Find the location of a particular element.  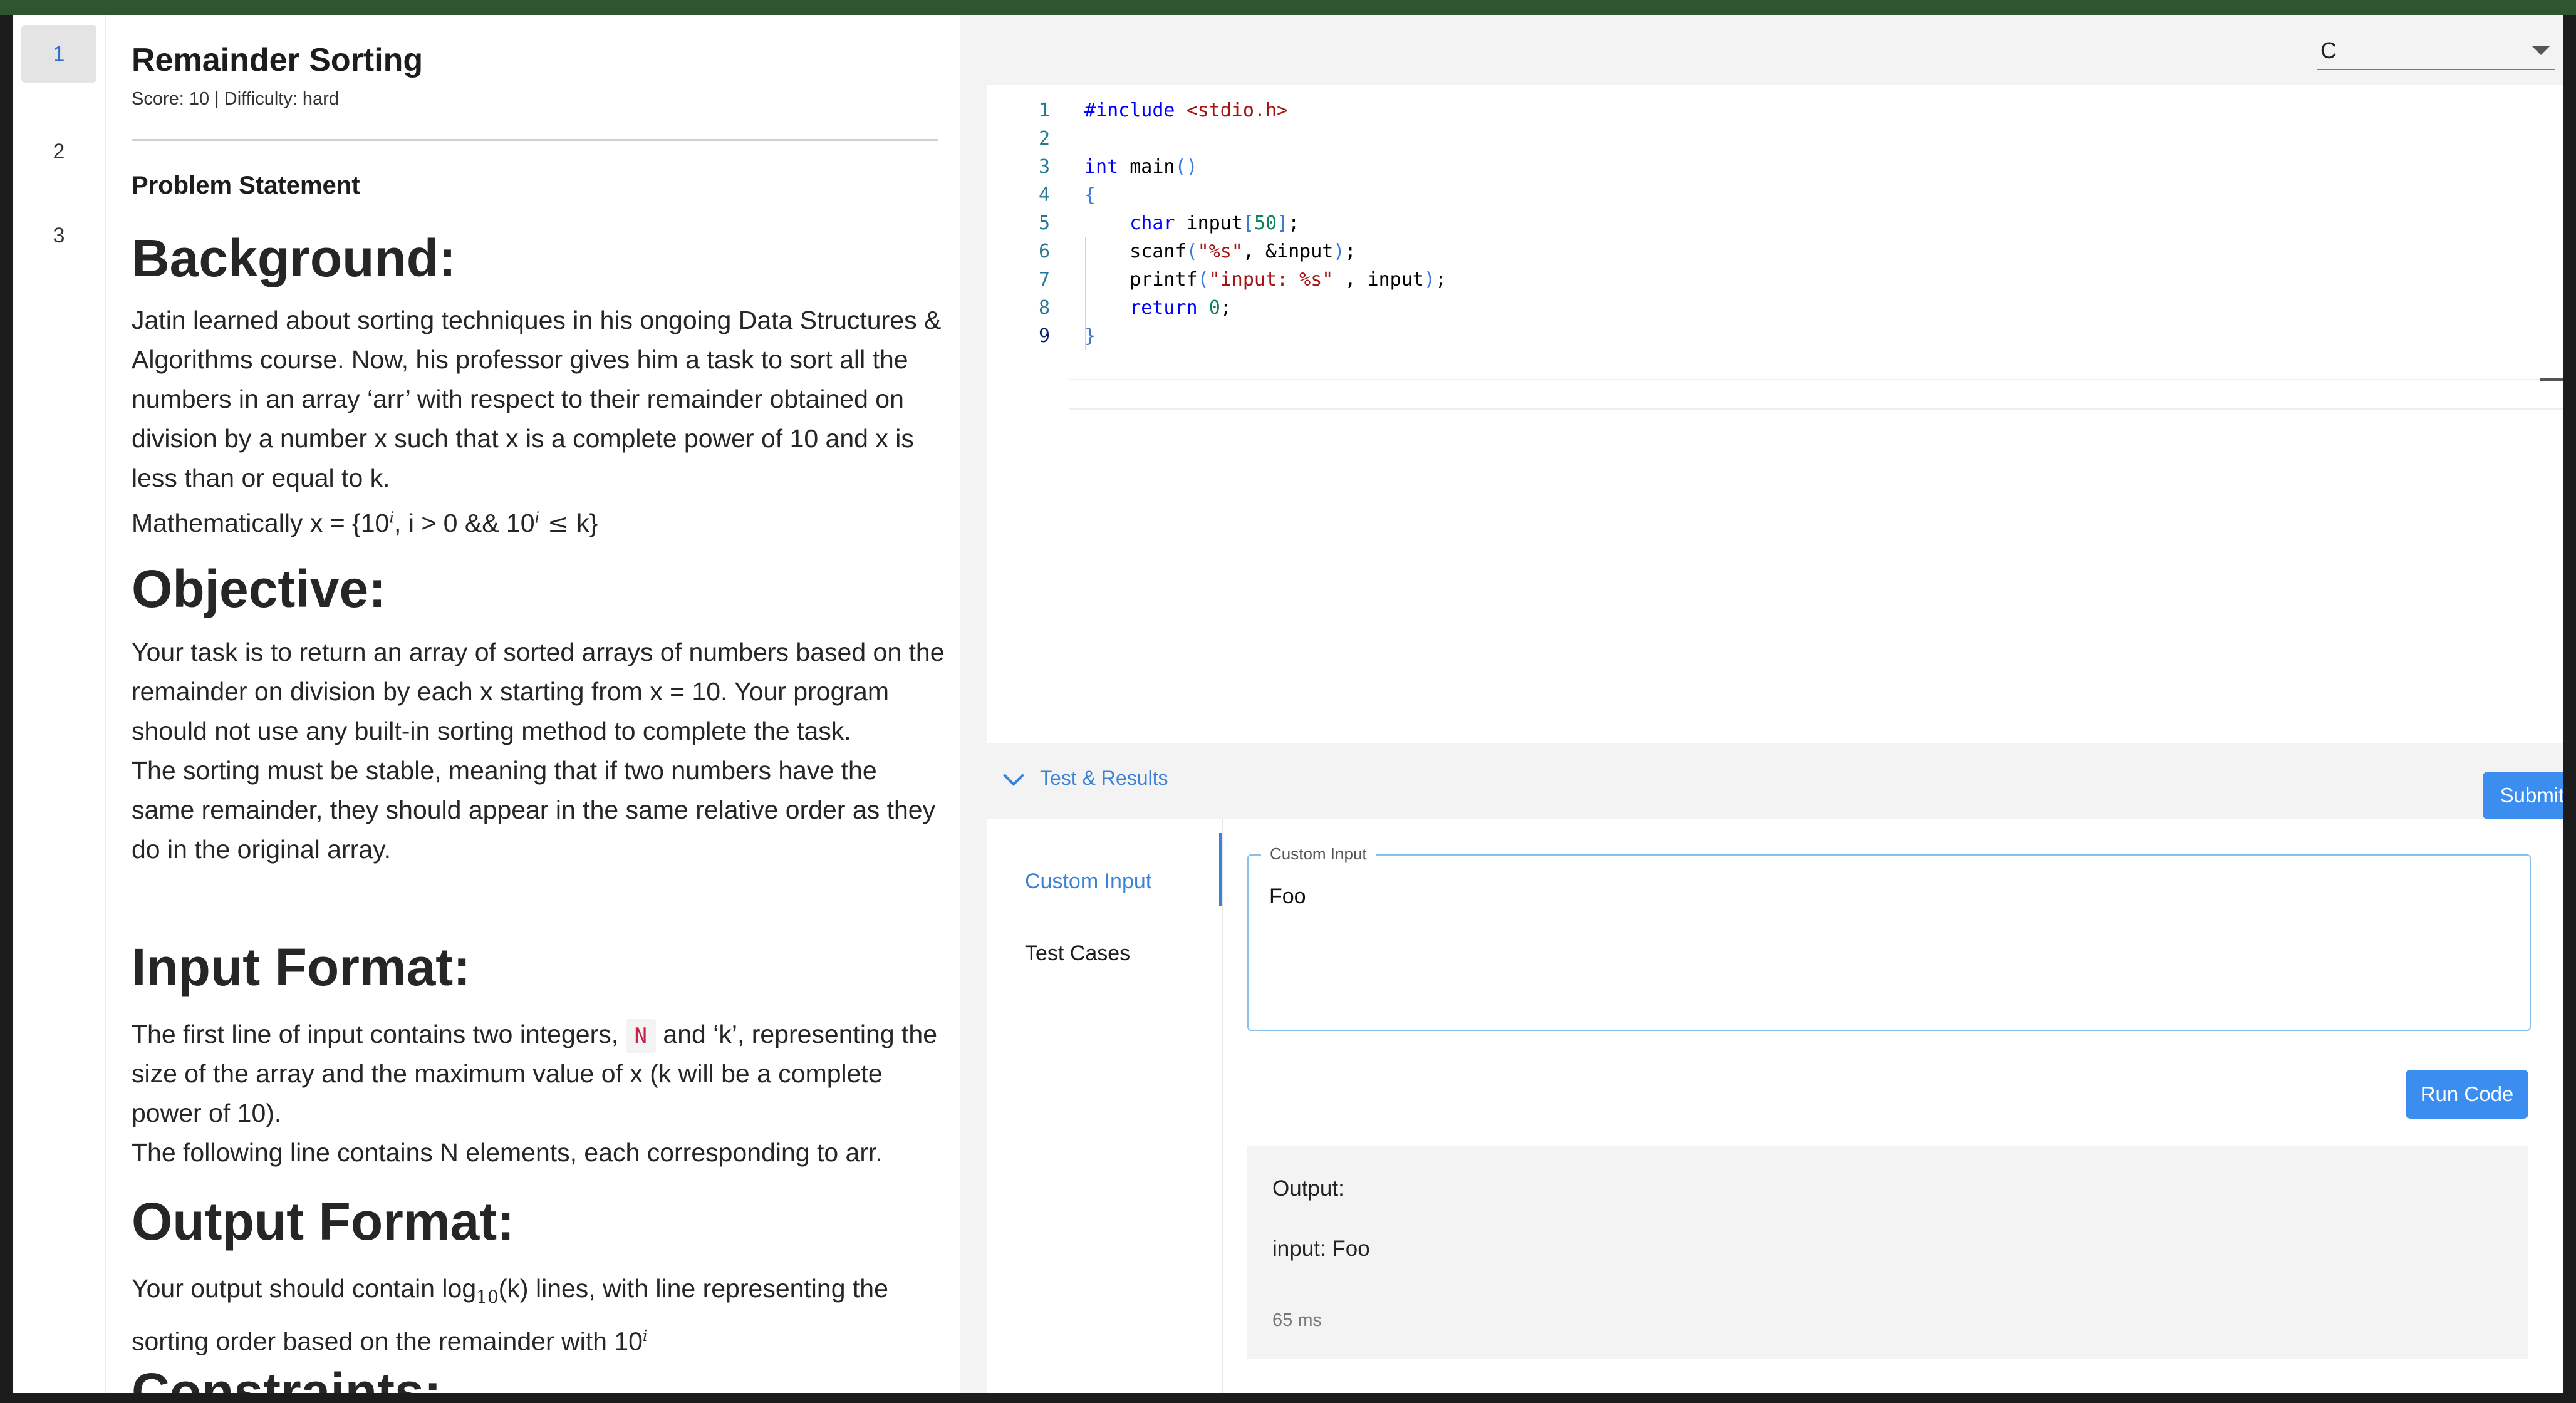

scrollbar-marker is located at coordinates (2551, 380).